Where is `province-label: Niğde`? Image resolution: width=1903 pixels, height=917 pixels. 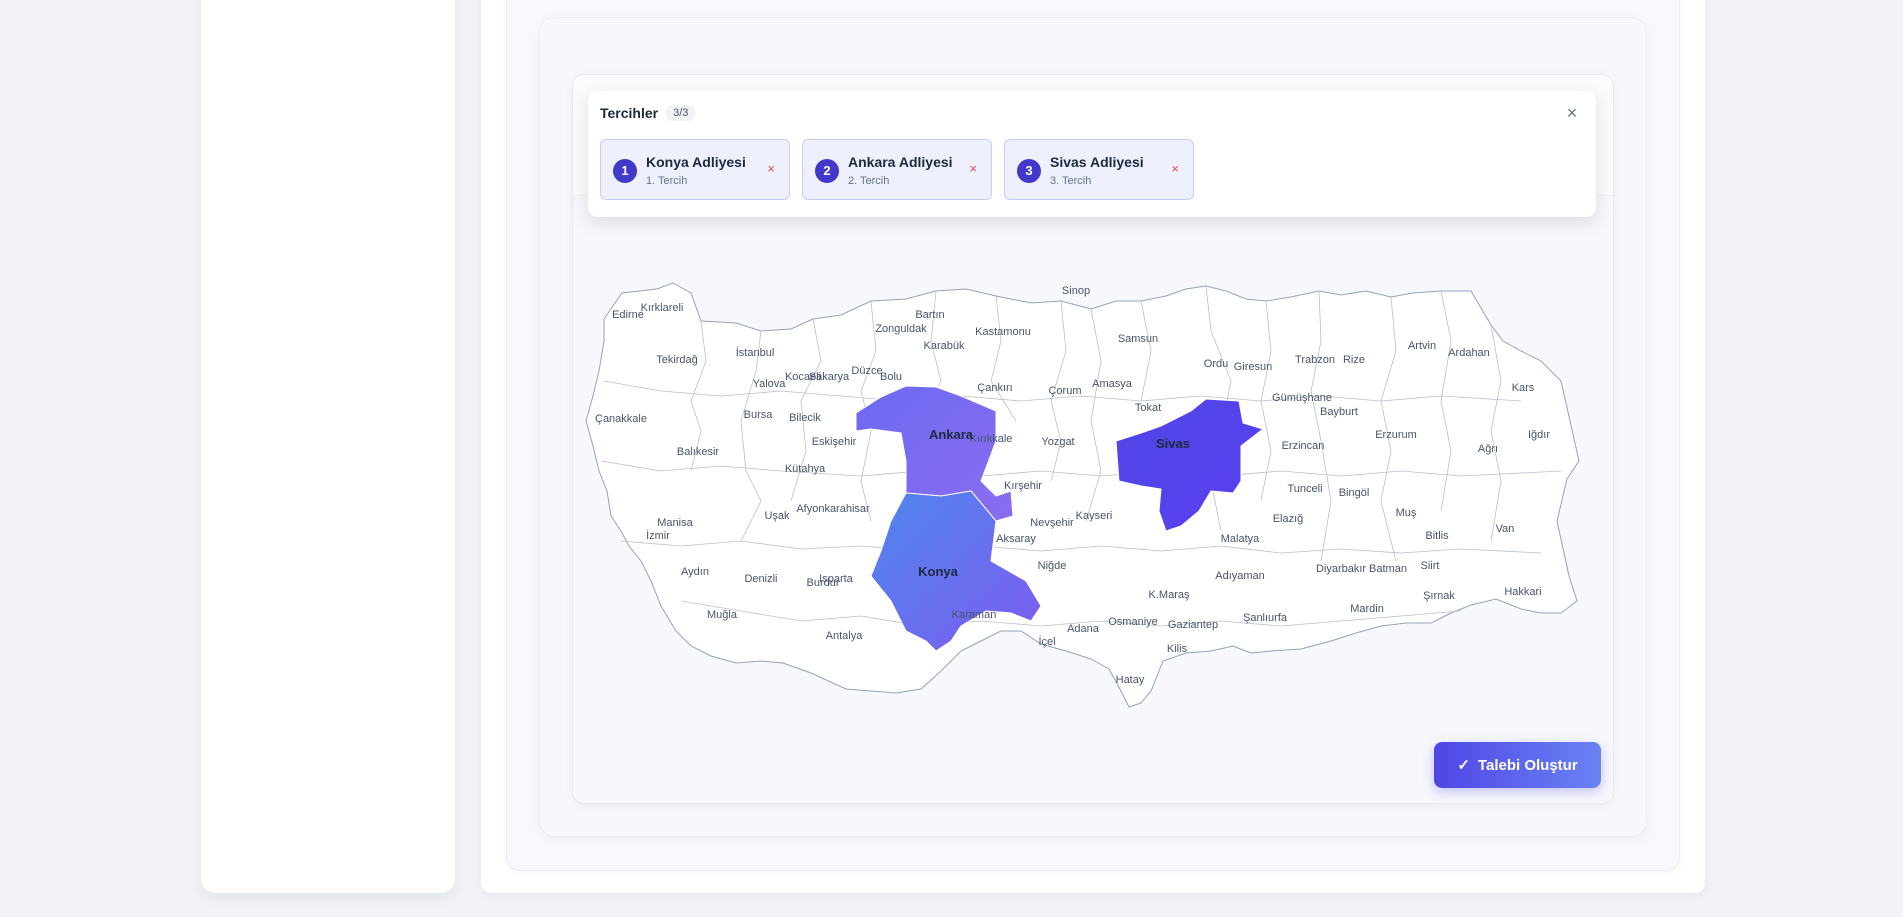 province-label: Niğde is located at coordinates (1052, 566).